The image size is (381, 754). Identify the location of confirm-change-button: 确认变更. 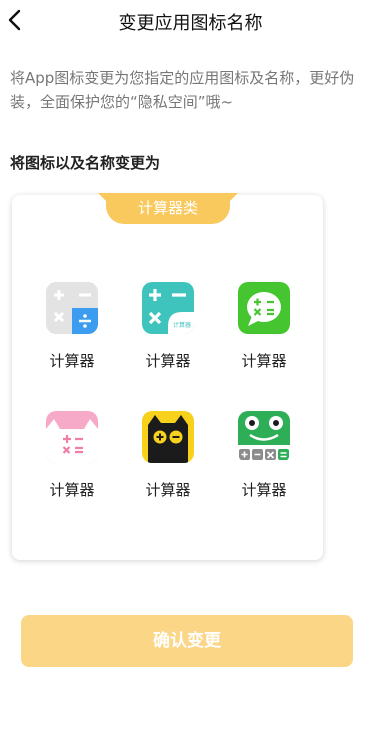
(187, 641).